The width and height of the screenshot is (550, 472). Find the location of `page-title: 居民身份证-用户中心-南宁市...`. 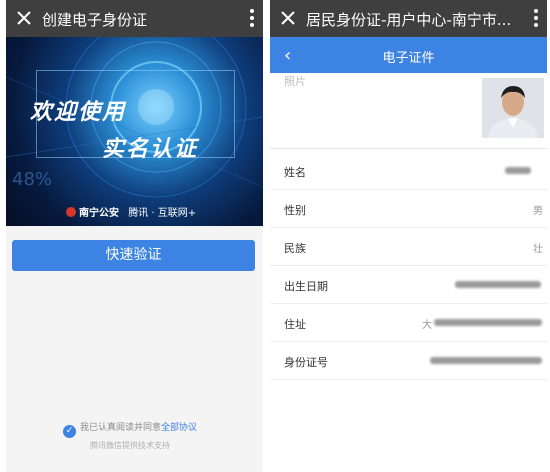

page-title: 居民身份证-用户中心-南宁市... is located at coordinates (409, 20).